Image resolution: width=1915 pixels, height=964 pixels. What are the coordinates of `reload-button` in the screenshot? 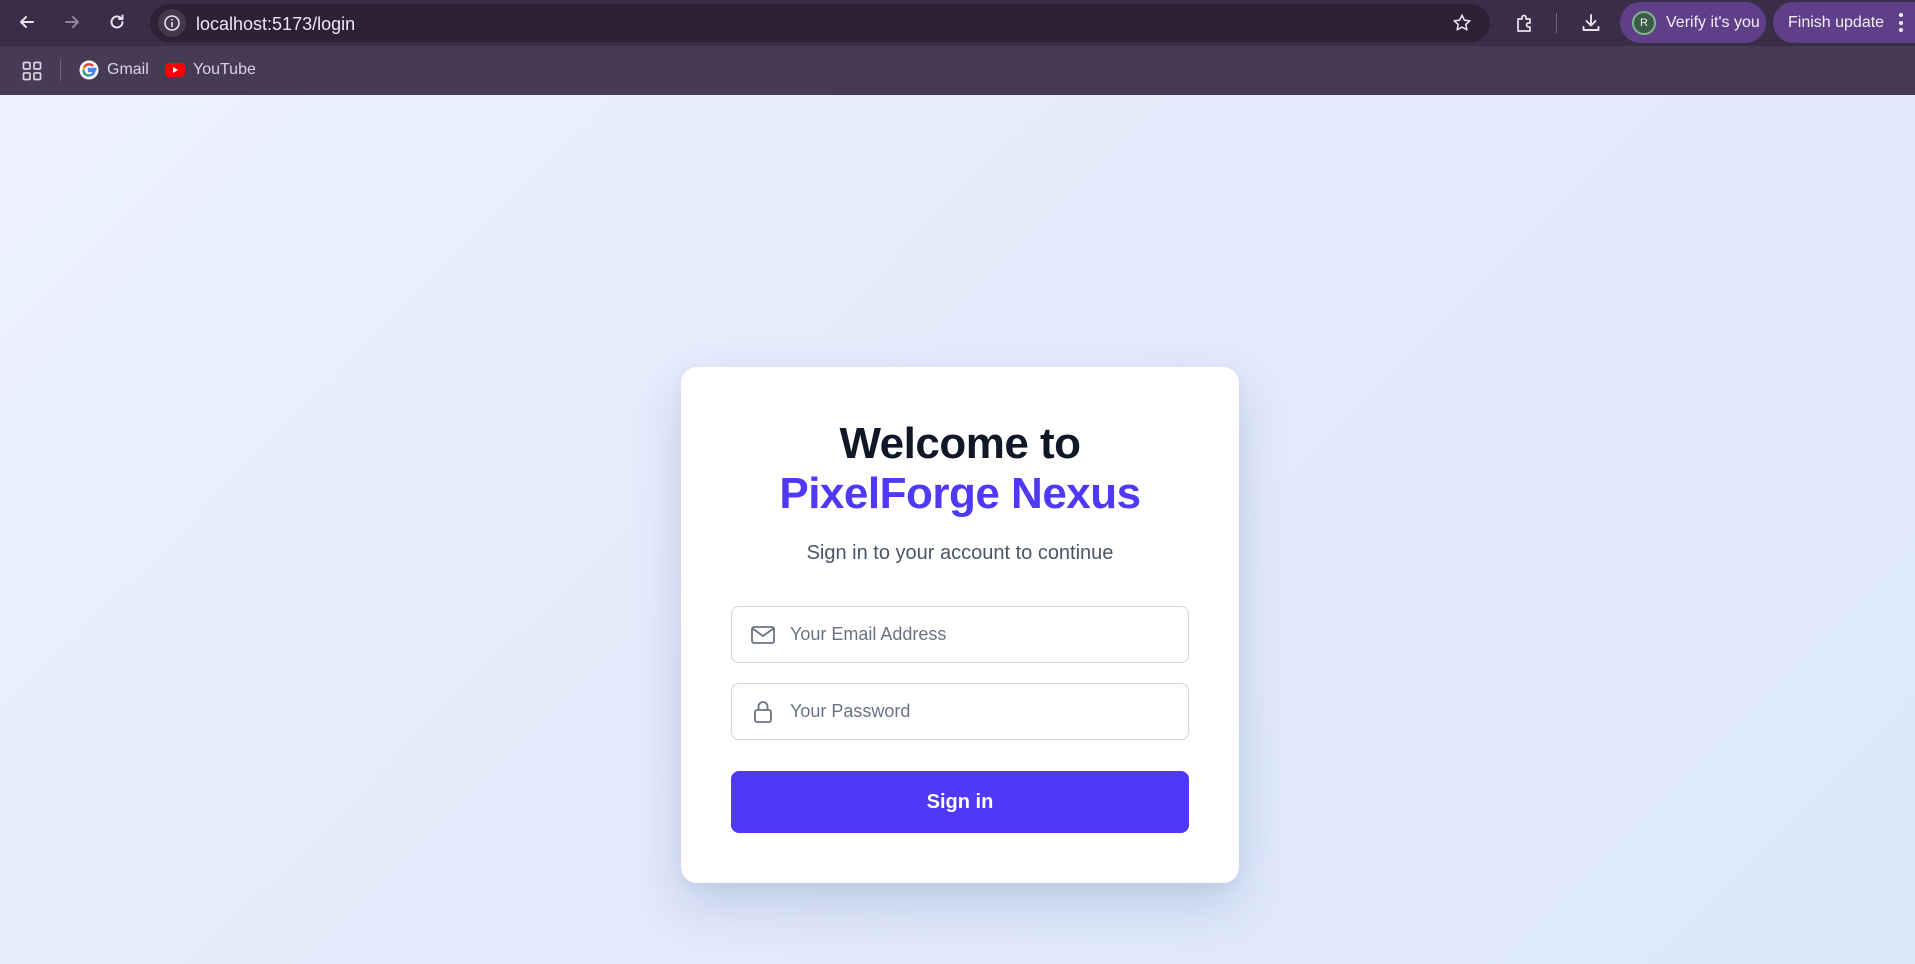 It's located at (117, 22).